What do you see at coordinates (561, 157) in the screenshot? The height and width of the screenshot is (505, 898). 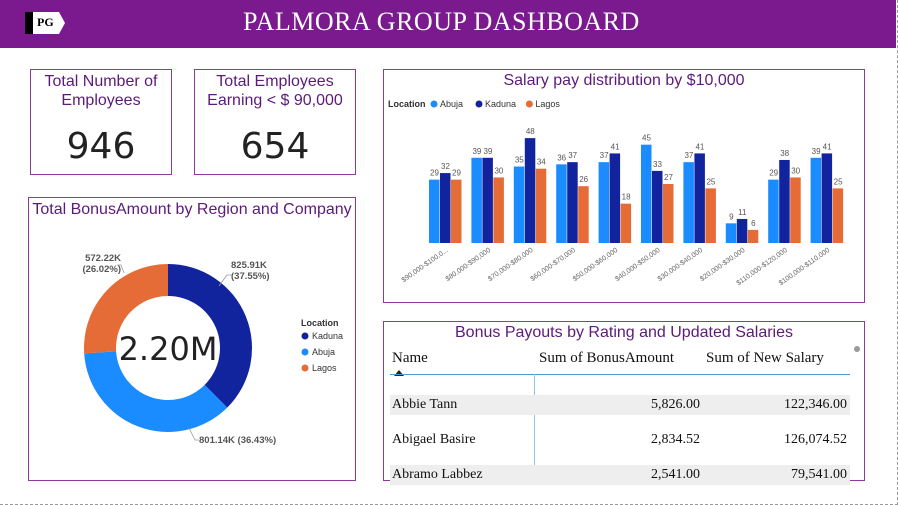 I see `bar-data-label: 36` at bounding box center [561, 157].